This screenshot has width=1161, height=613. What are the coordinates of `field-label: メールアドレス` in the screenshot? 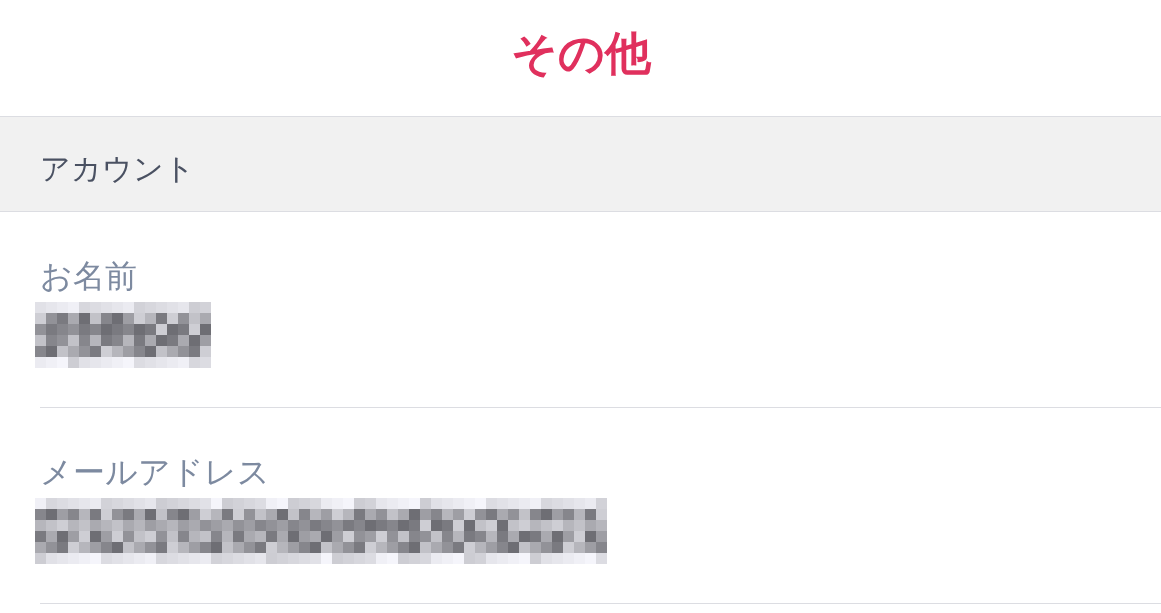 It's located at (155, 472).